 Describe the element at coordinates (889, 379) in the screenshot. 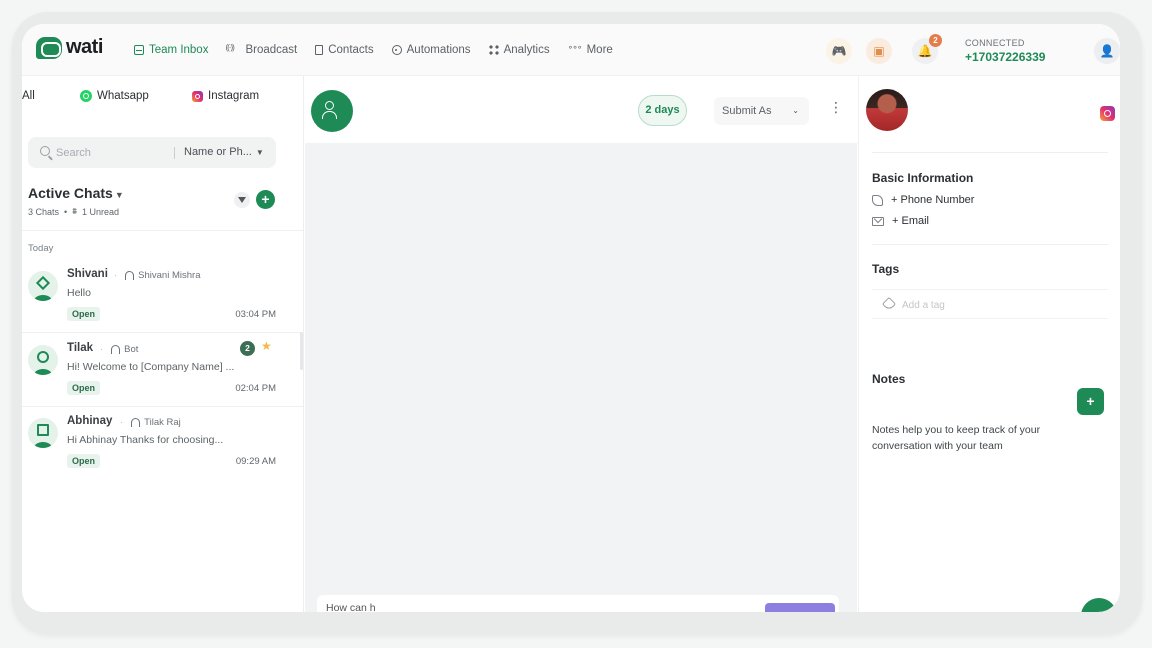

I see `notes-heading: Notes` at that location.